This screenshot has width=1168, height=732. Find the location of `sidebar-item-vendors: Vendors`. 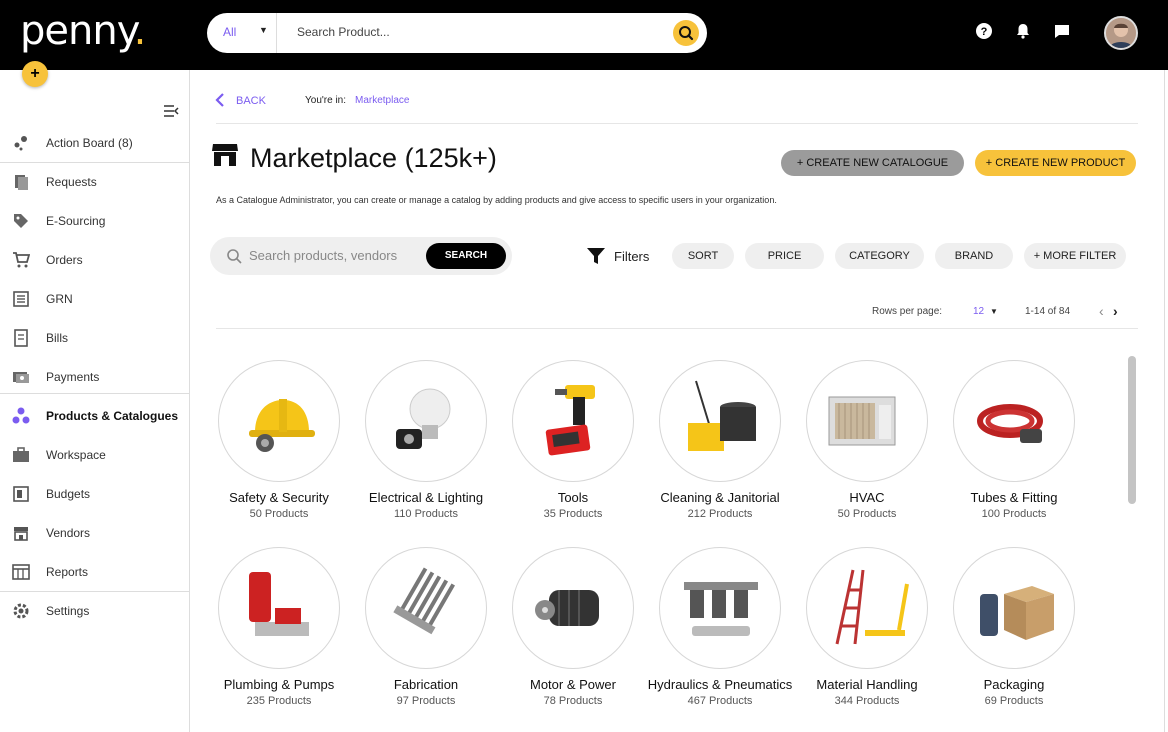

sidebar-item-vendors: Vendors is located at coordinates (94, 533).